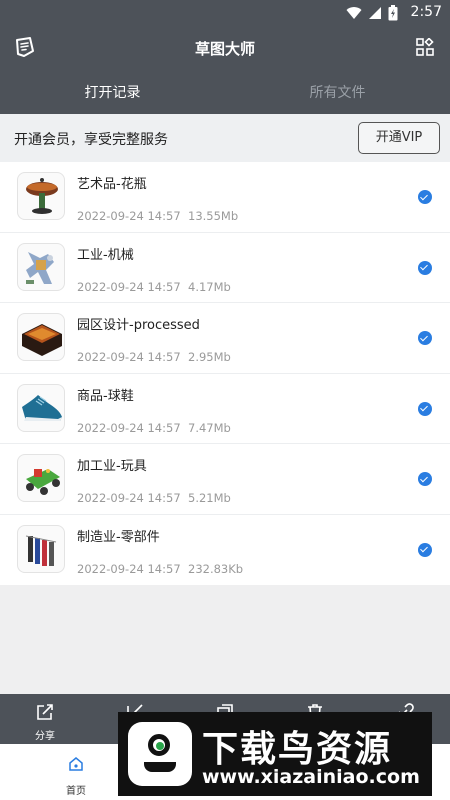  I want to click on file-size: 4.17Mb, so click(209, 286).